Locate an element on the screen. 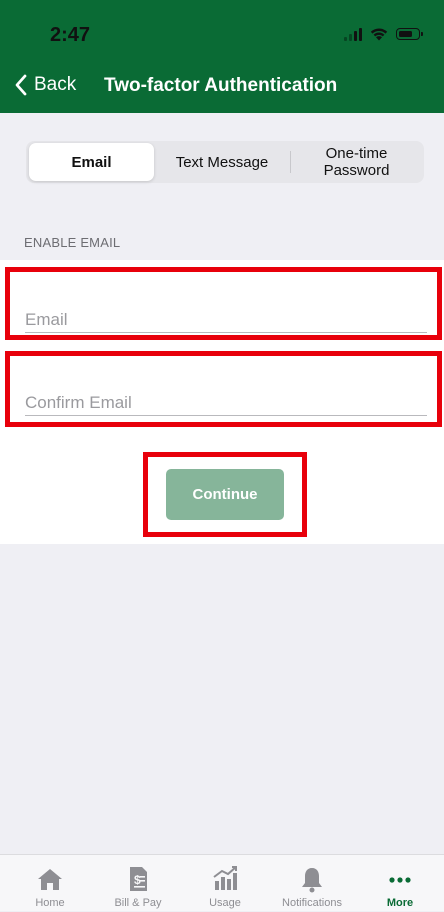  continue-button-container: Continue is located at coordinates (225, 494).